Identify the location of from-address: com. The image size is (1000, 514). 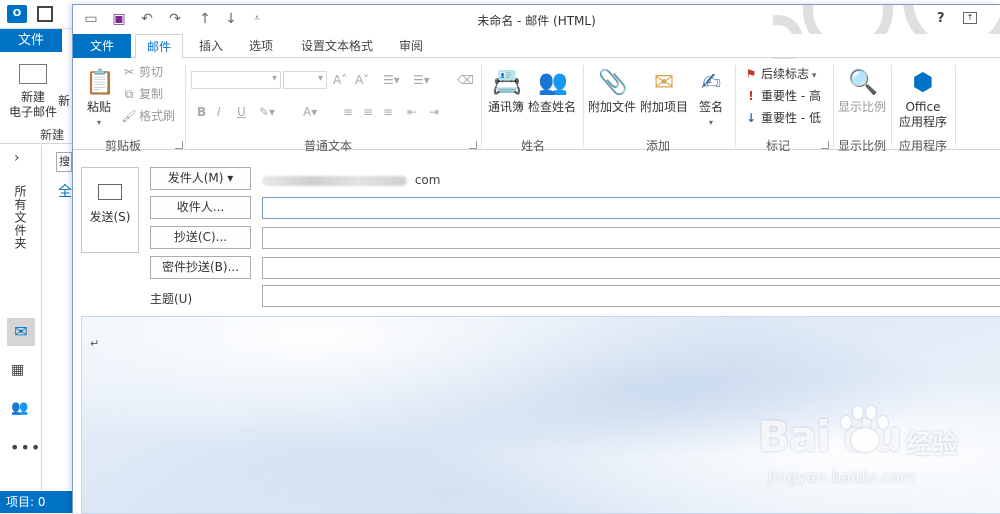
(351, 180).